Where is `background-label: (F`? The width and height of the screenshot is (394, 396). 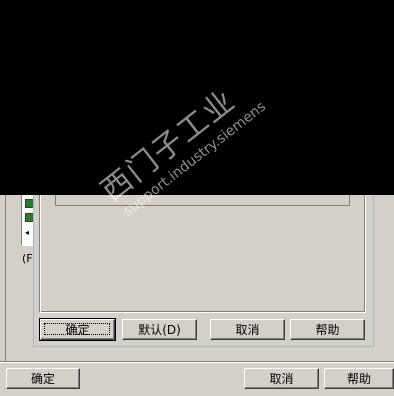
background-label: (F is located at coordinates (27, 258).